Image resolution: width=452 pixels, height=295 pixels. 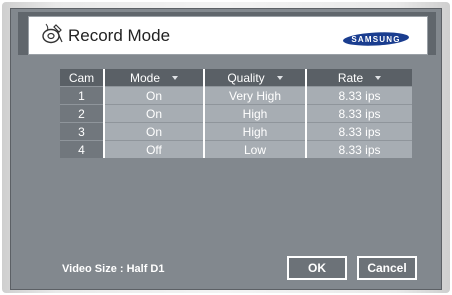 I want to click on mode-cell: Off, so click(x=154, y=149).